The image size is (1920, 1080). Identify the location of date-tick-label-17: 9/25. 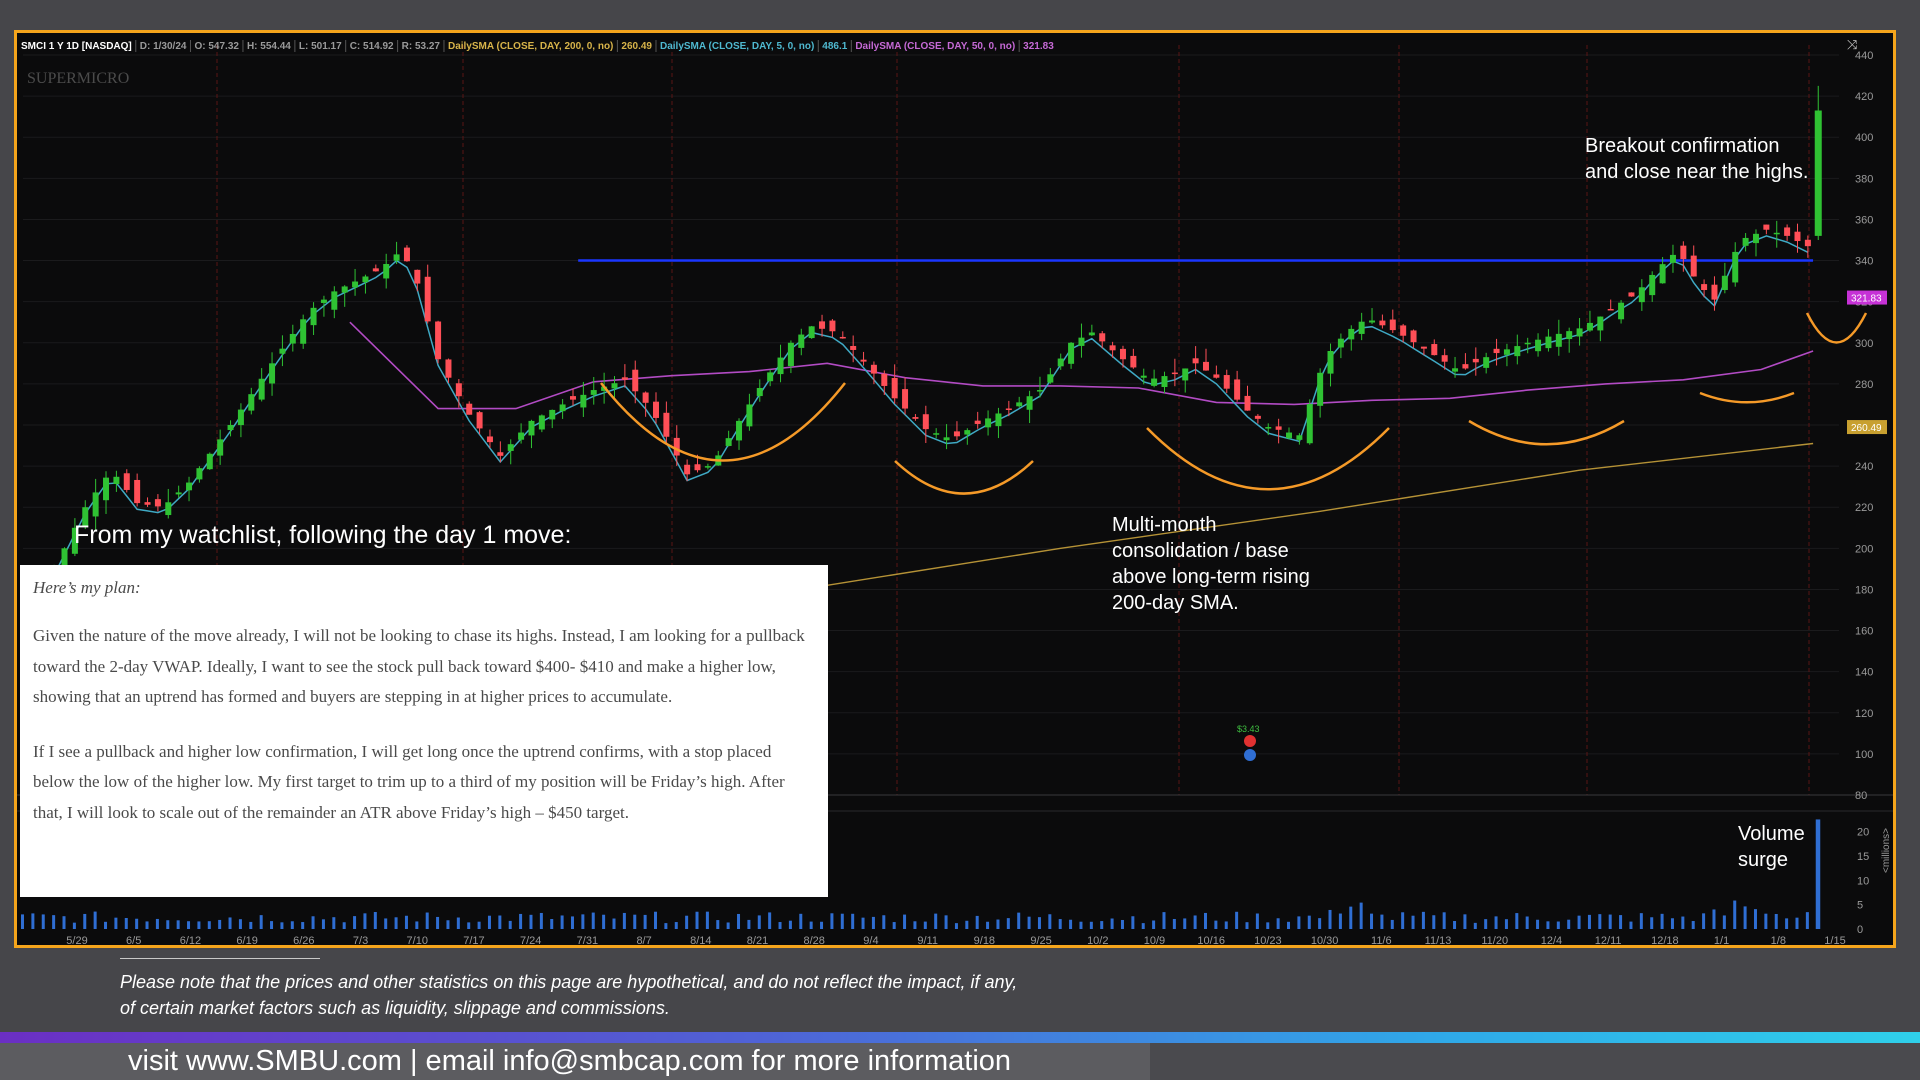
(1040, 940).